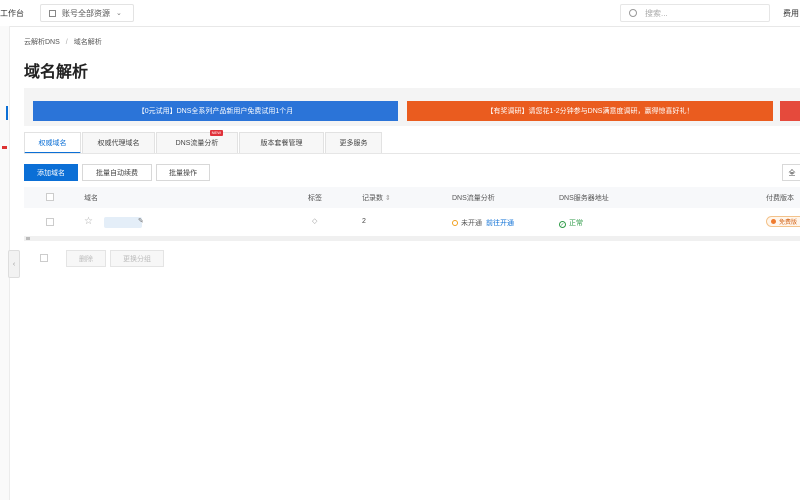 The image size is (800, 500). What do you see at coordinates (576, 223) in the screenshot?
I see `server-status-text: 正常` at bounding box center [576, 223].